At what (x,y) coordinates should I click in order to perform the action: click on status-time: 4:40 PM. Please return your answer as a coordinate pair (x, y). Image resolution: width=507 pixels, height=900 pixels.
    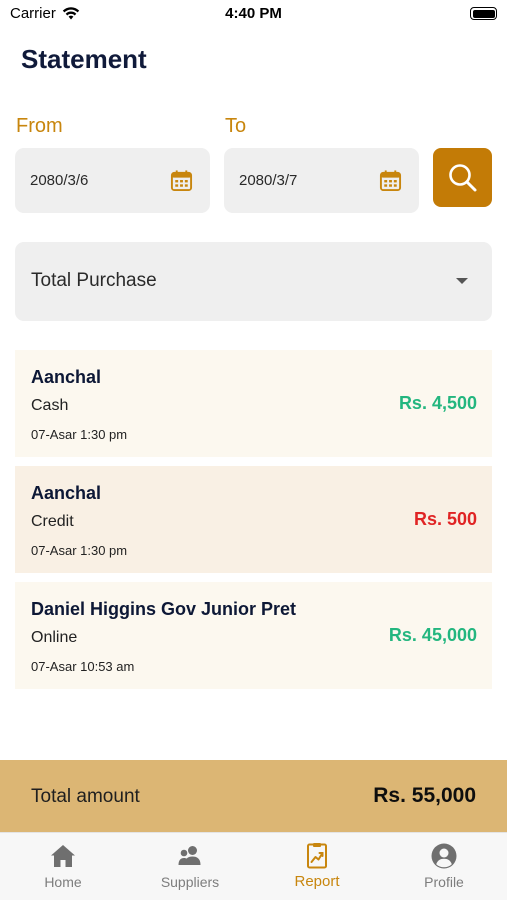
    Looking at the image, I should click on (253, 13).